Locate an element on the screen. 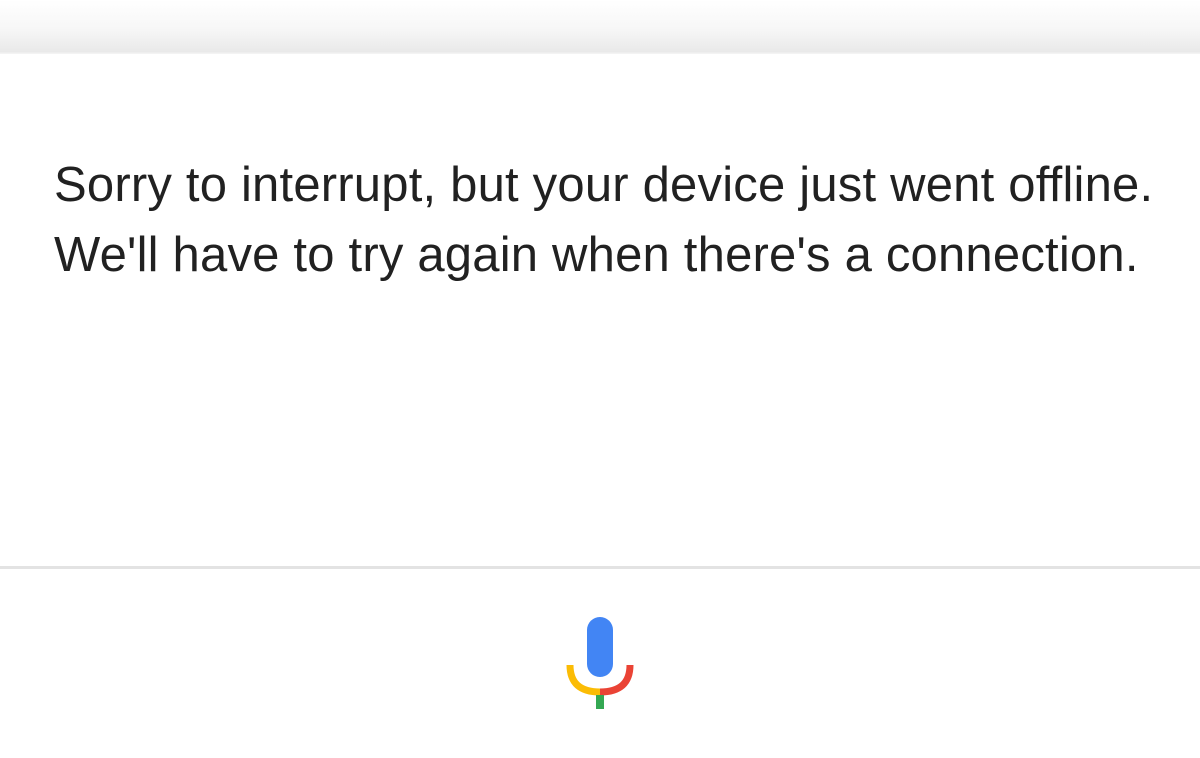 The width and height of the screenshot is (1200, 758). top-strip is located at coordinates (600, 26).